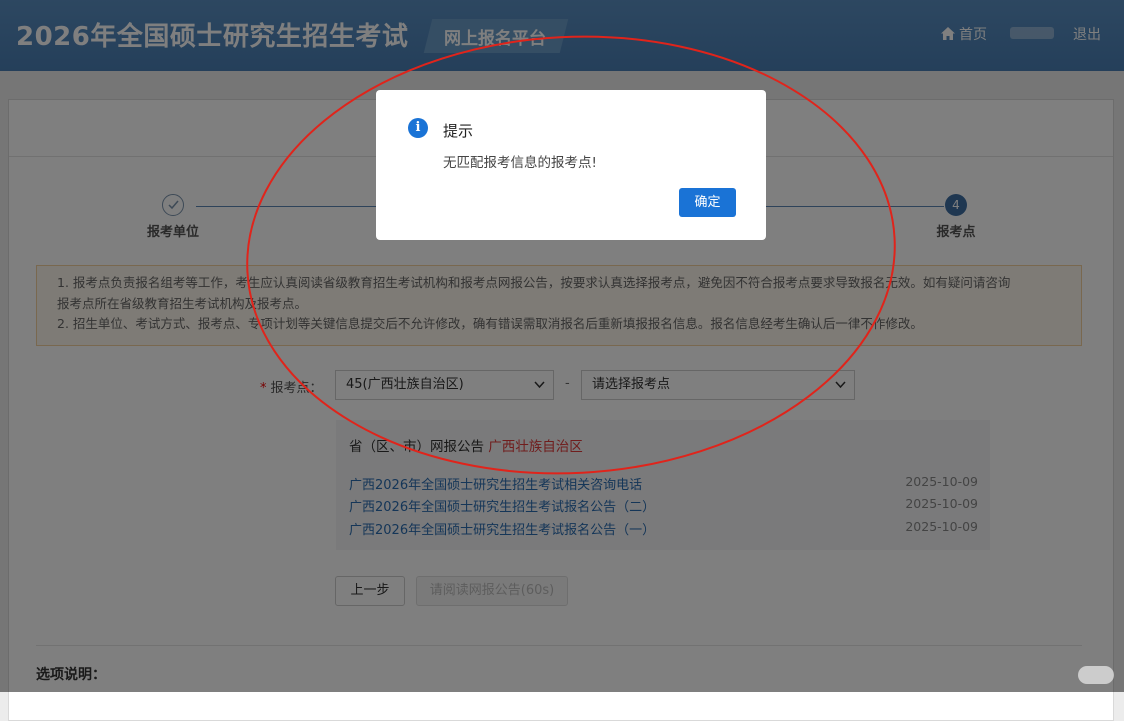 The image size is (1124, 721). What do you see at coordinates (458, 131) in the screenshot?
I see `dialog-title: 提示` at bounding box center [458, 131].